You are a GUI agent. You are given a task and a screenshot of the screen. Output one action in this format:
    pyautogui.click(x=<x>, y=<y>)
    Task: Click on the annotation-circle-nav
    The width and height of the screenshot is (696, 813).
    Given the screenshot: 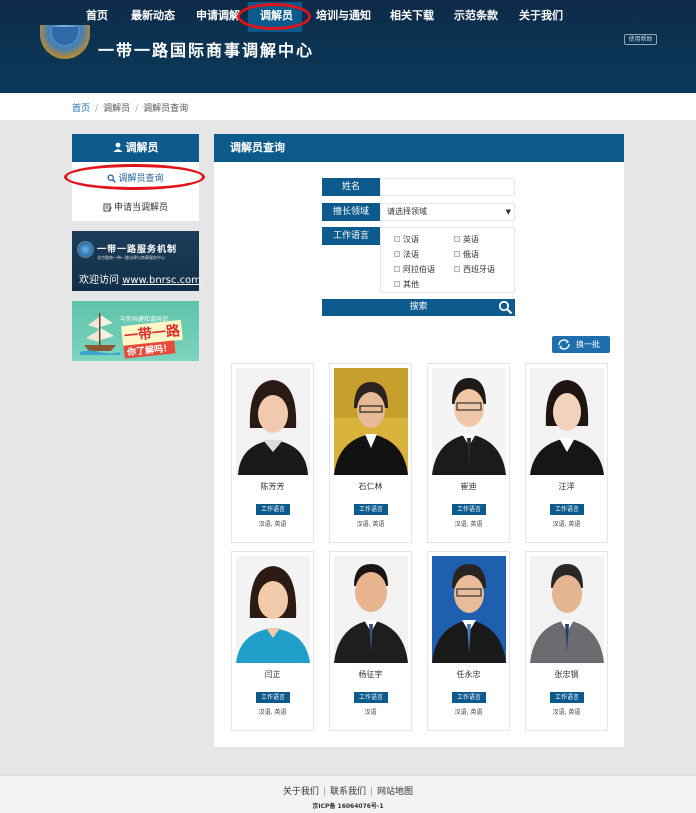 What is the action you would take?
    pyautogui.click(x=274, y=16)
    